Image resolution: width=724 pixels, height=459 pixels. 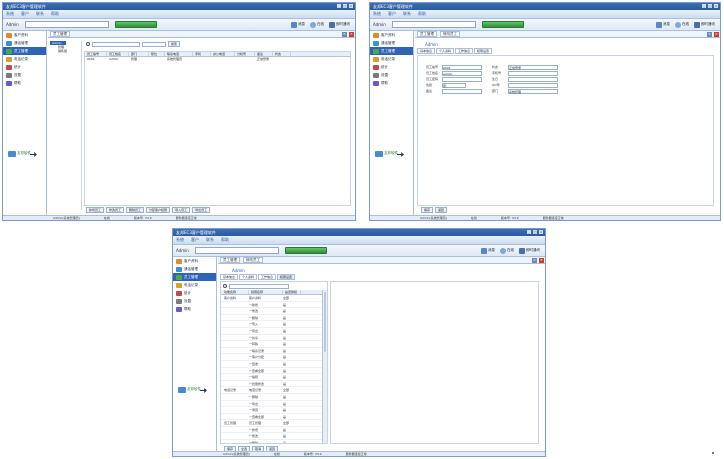 I want to click on subtab-permission: 权限设置, so click(x=483, y=51).